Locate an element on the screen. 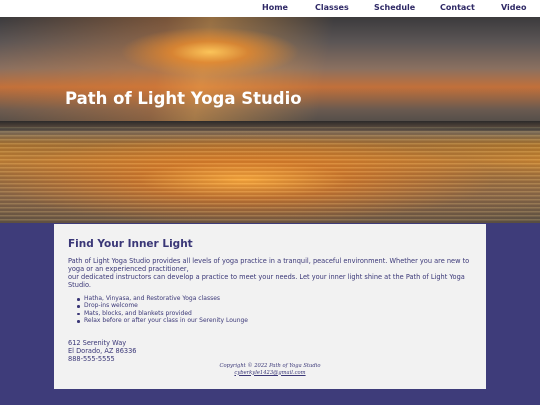 This screenshot has height=405, width=540. nav-link-contact: Contact is located at coordinates (457, 7).